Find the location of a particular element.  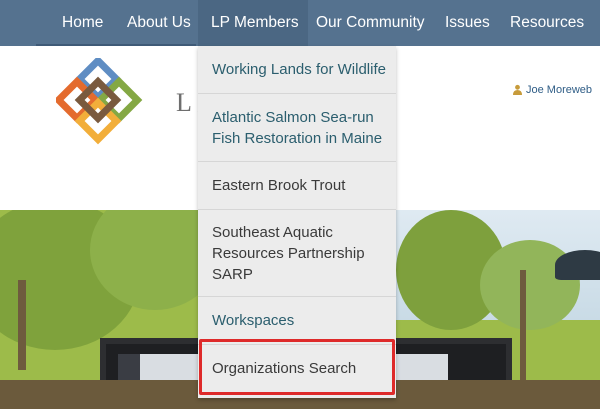

nav-lp-members: LP Members is located at coordinates (253, 23).